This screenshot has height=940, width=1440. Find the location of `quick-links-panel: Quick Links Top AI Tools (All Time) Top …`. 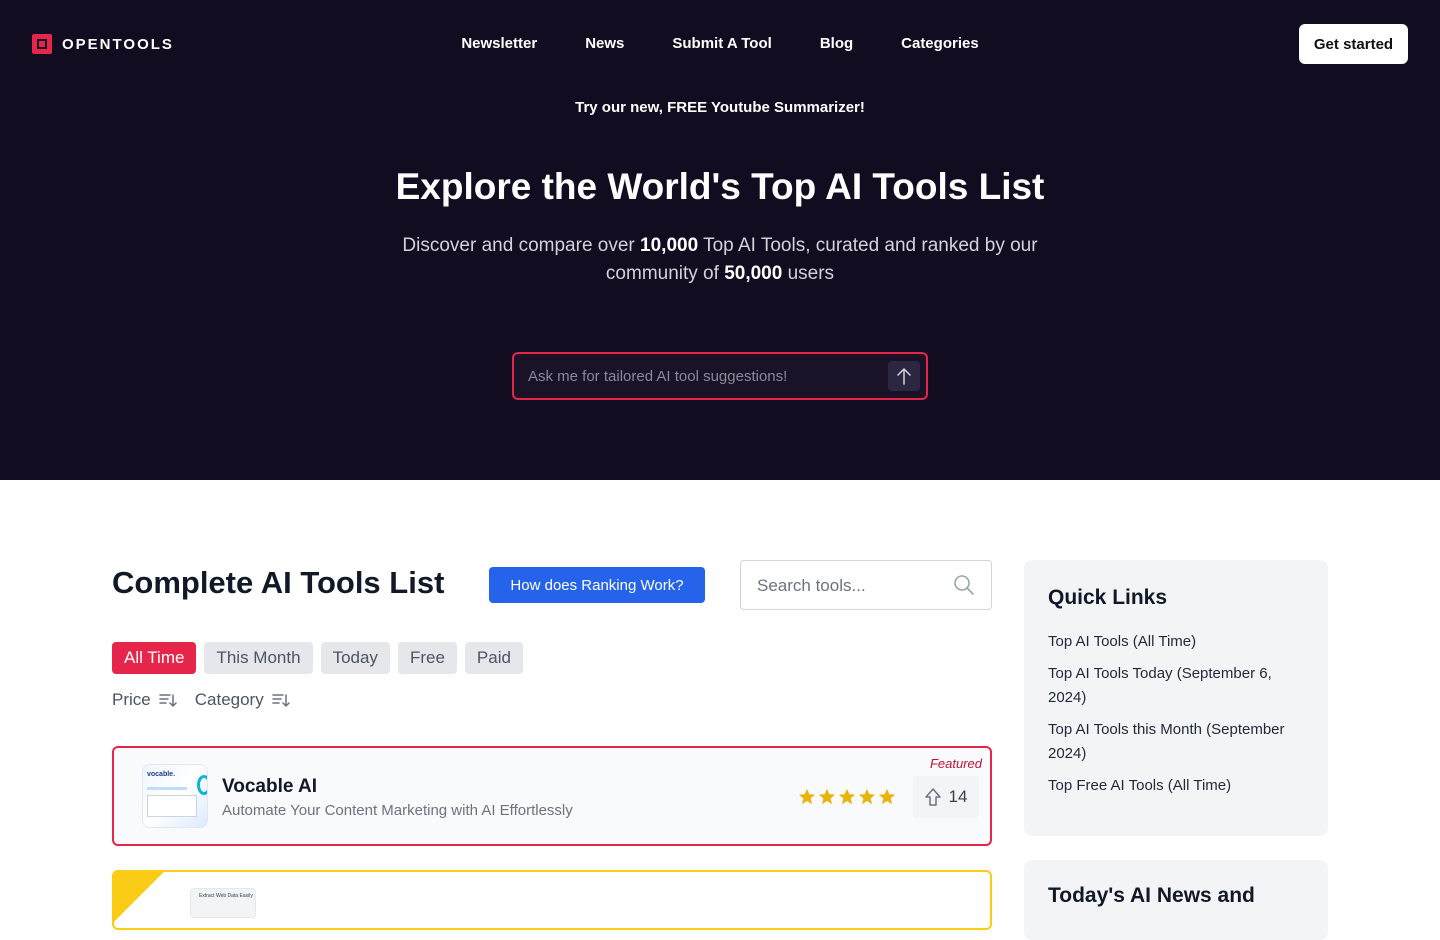

quick-links-panel: Quick Links Top AI Tools (All Time) Top … is located at coordinates (1176, 698).